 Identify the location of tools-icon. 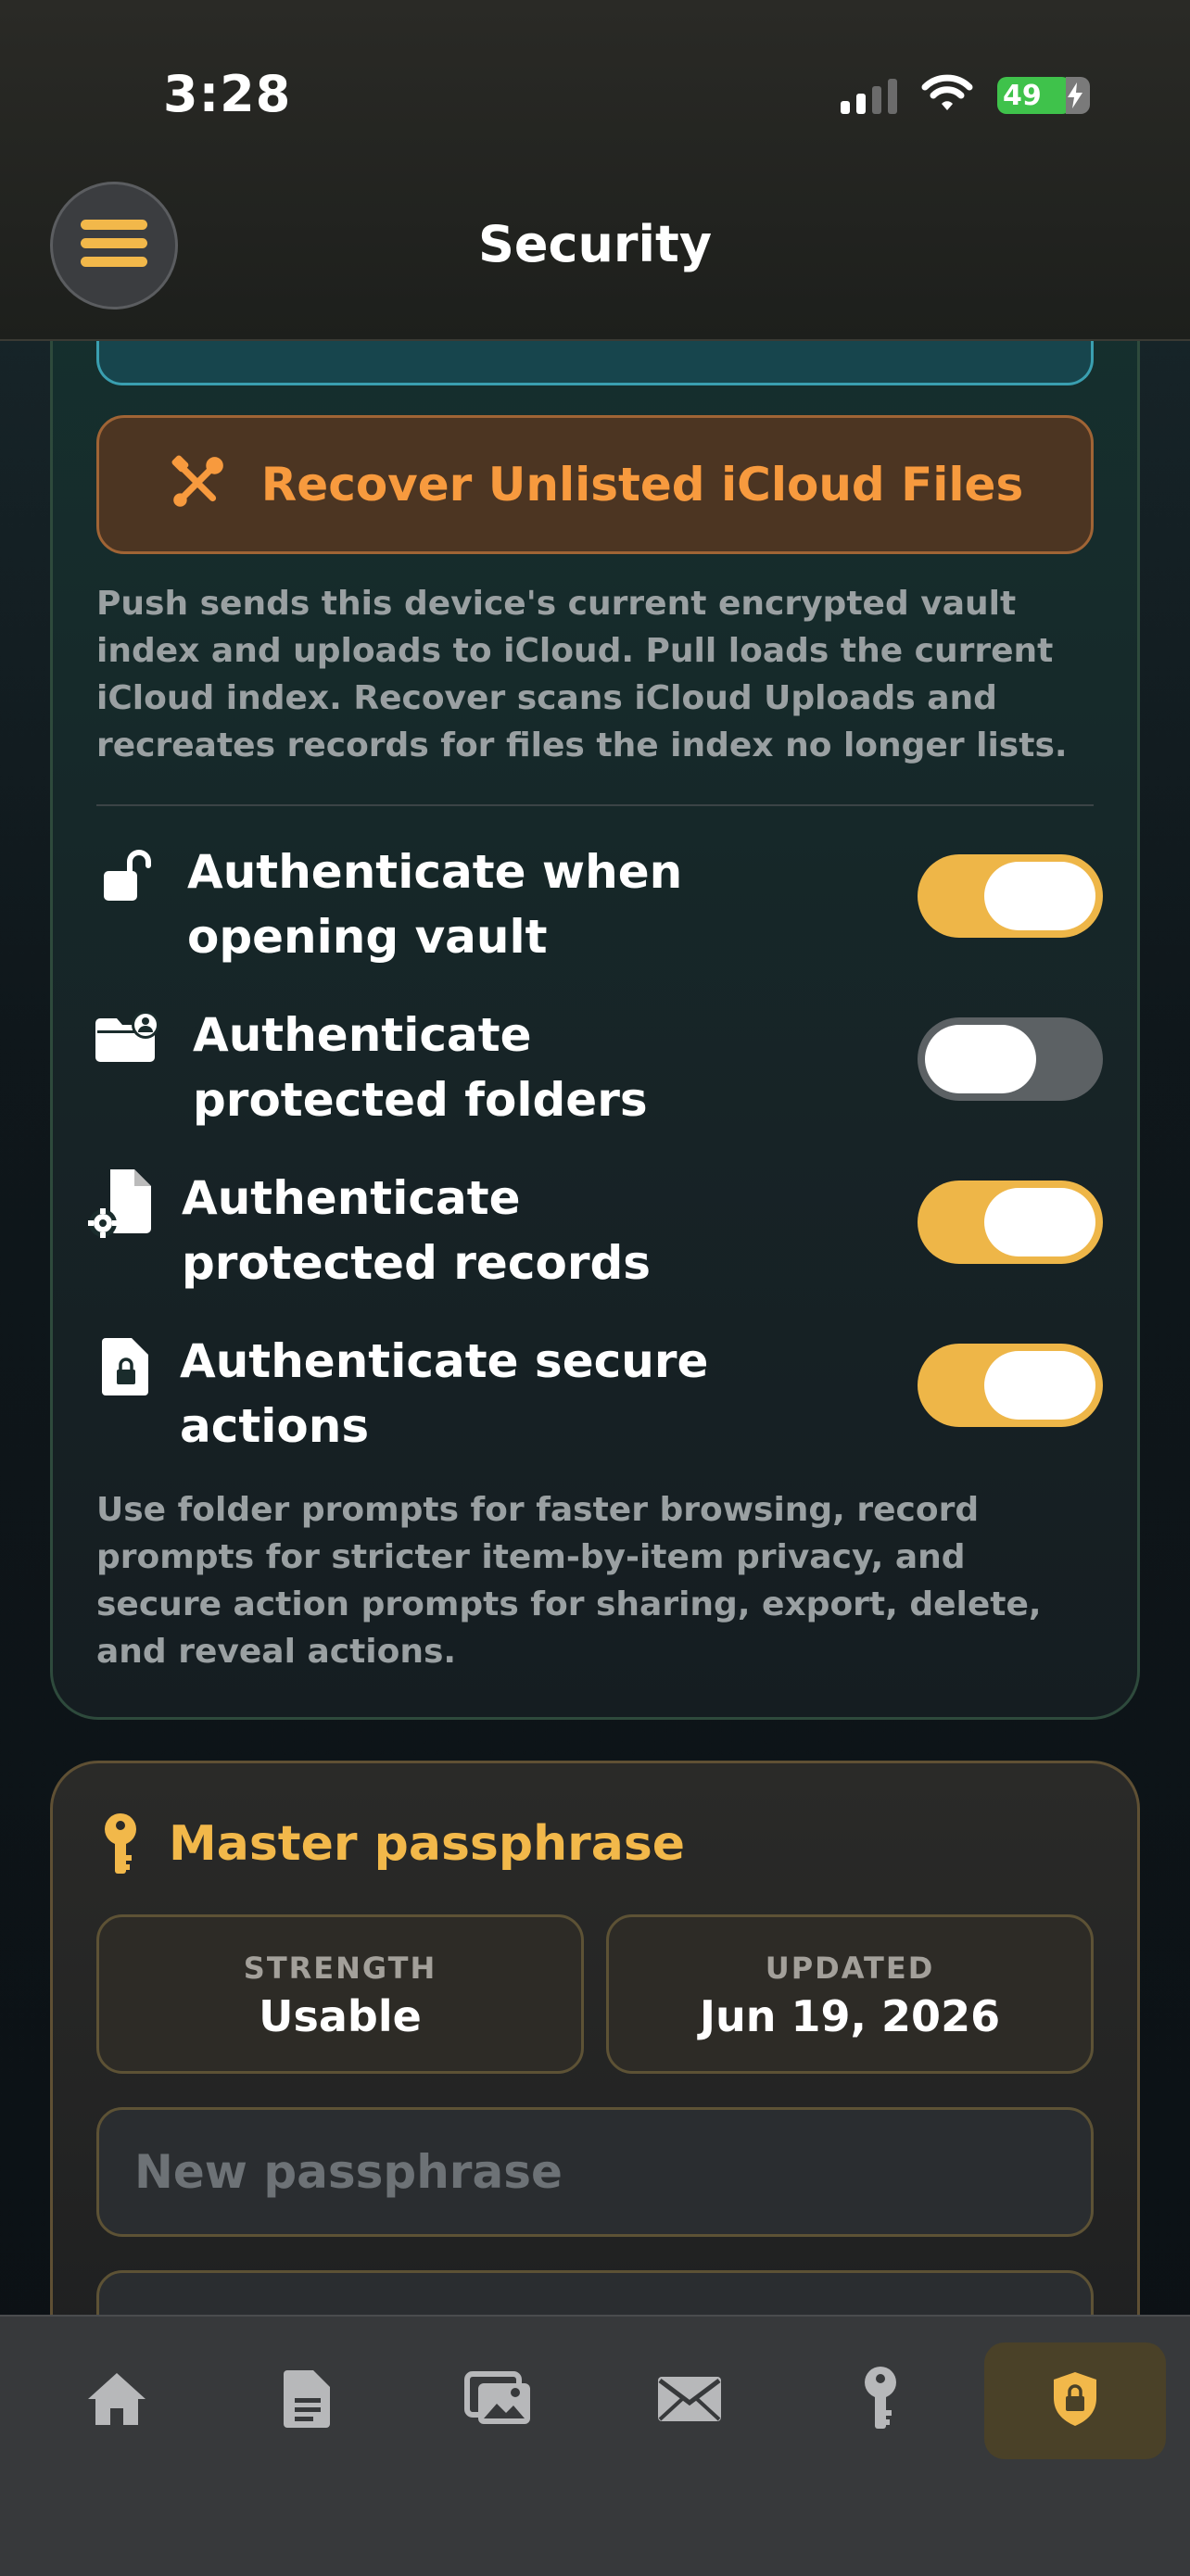
(197, 485).